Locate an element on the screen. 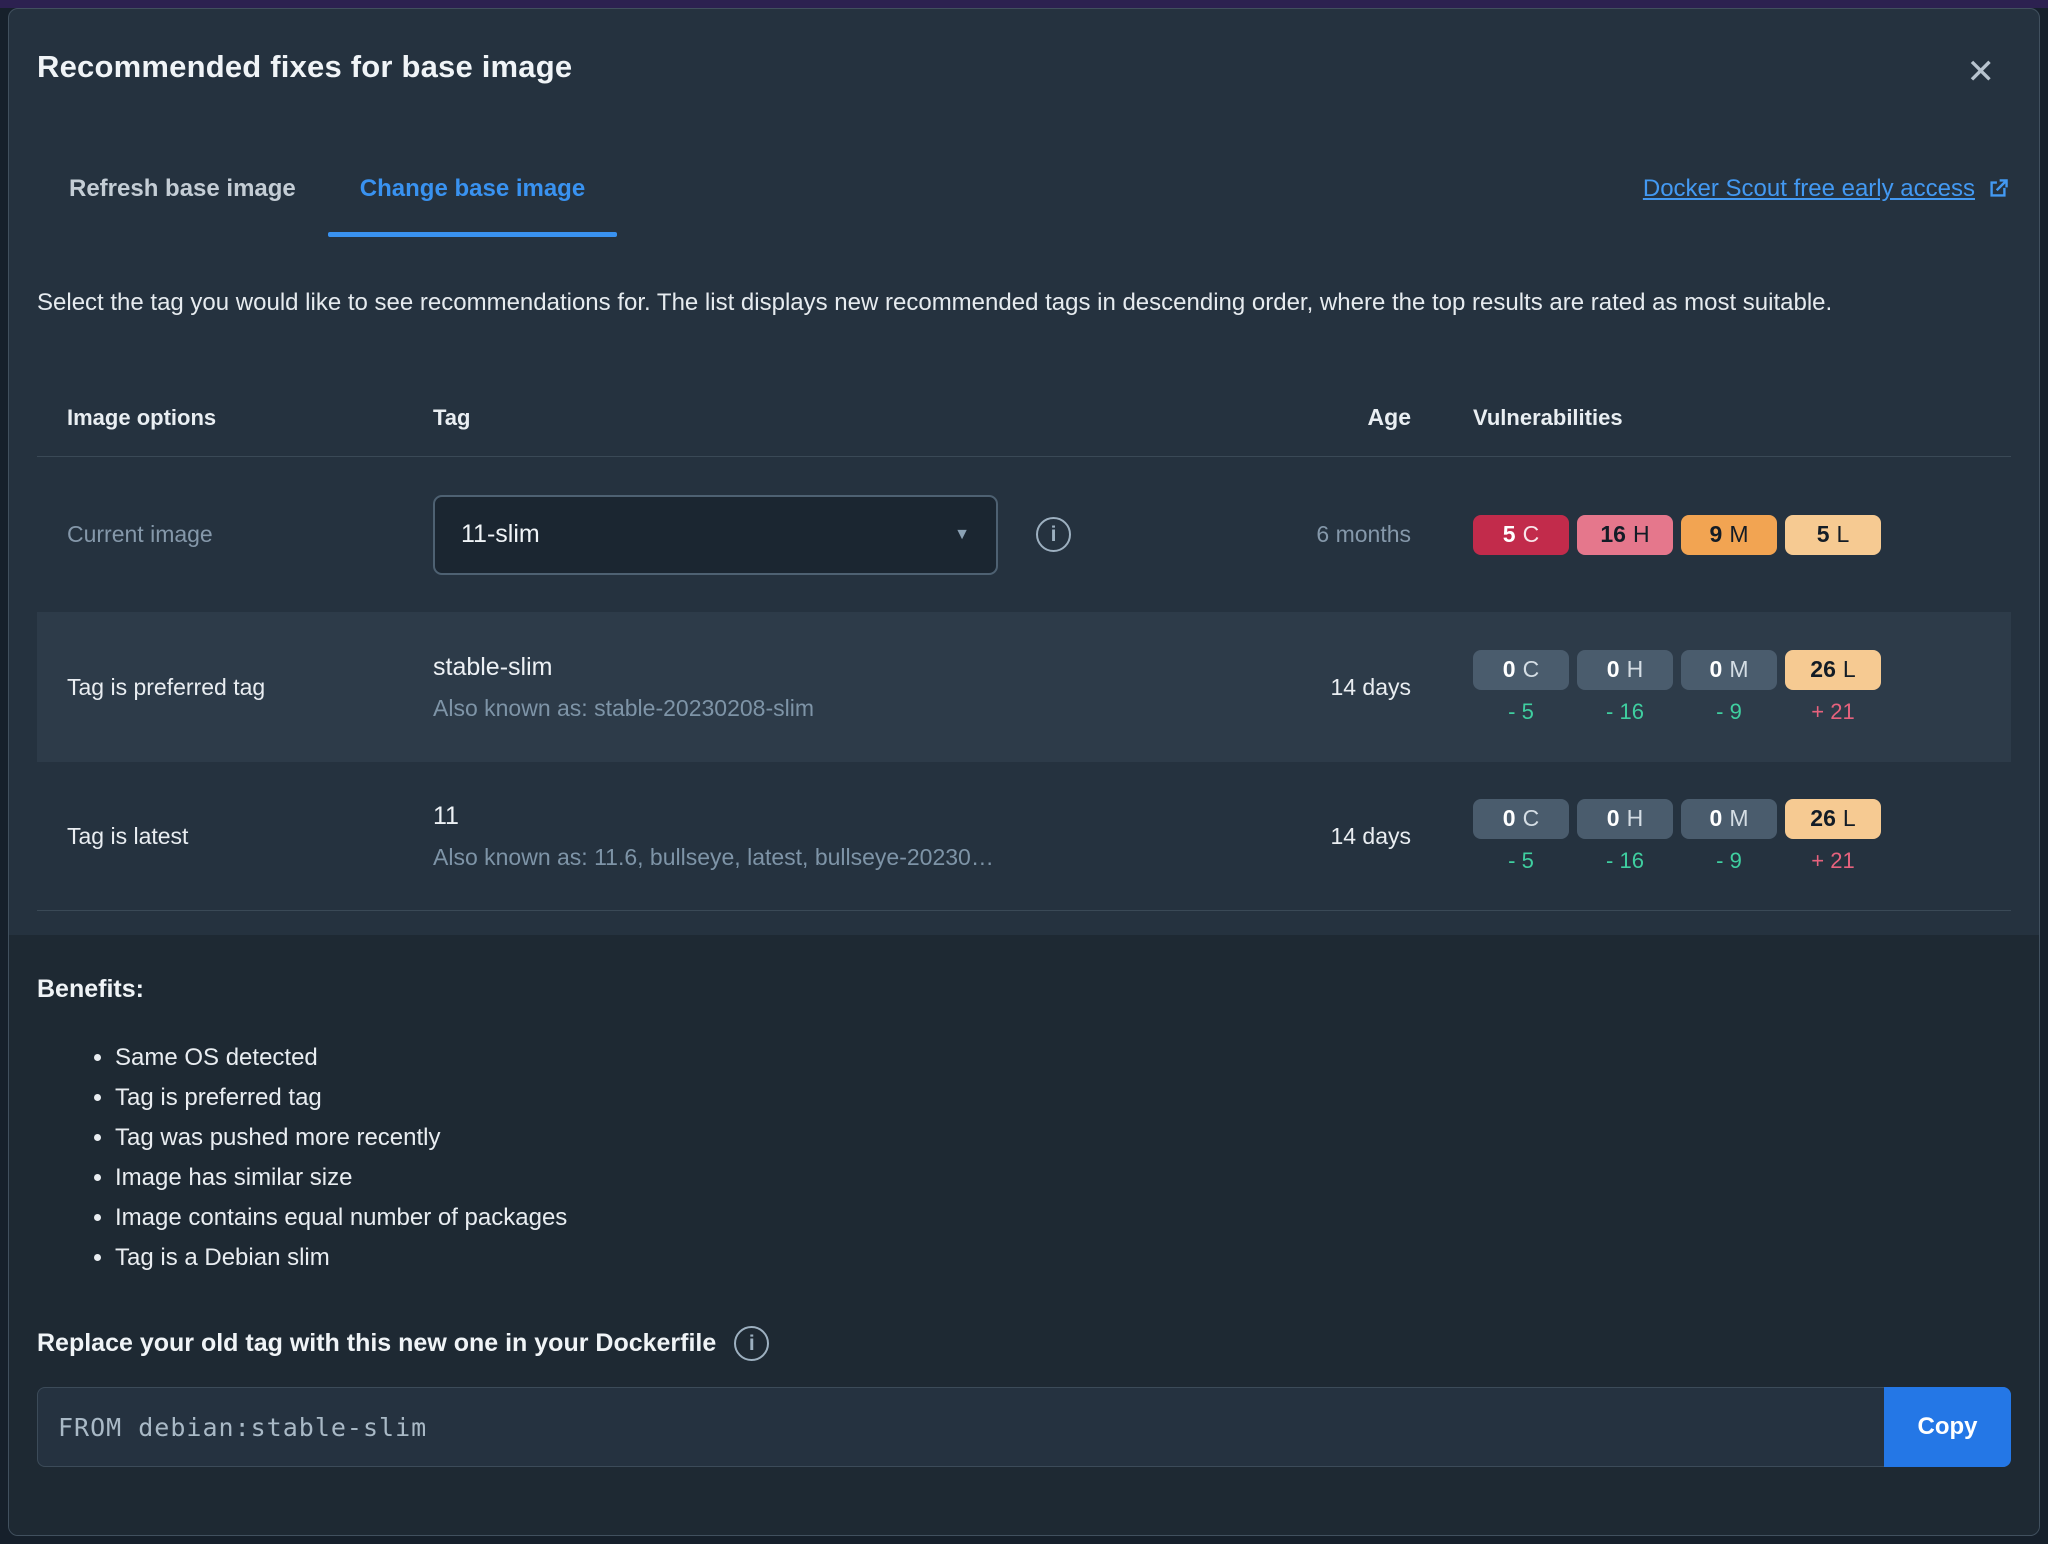 The height and width of the screenshot is (1544, 2048). dockerfile-code-field: FROM debian:stable-slim is located at coordinates (1024, 1427).